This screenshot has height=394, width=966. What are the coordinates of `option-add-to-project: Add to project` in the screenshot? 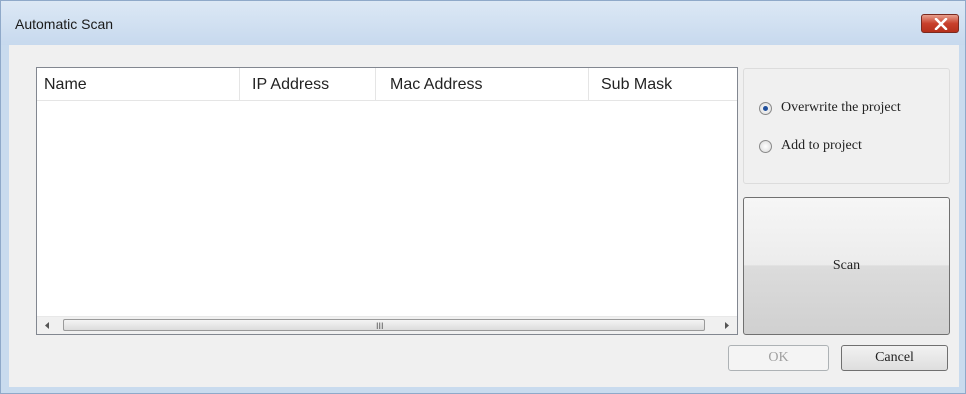 It's located at (810, 146).